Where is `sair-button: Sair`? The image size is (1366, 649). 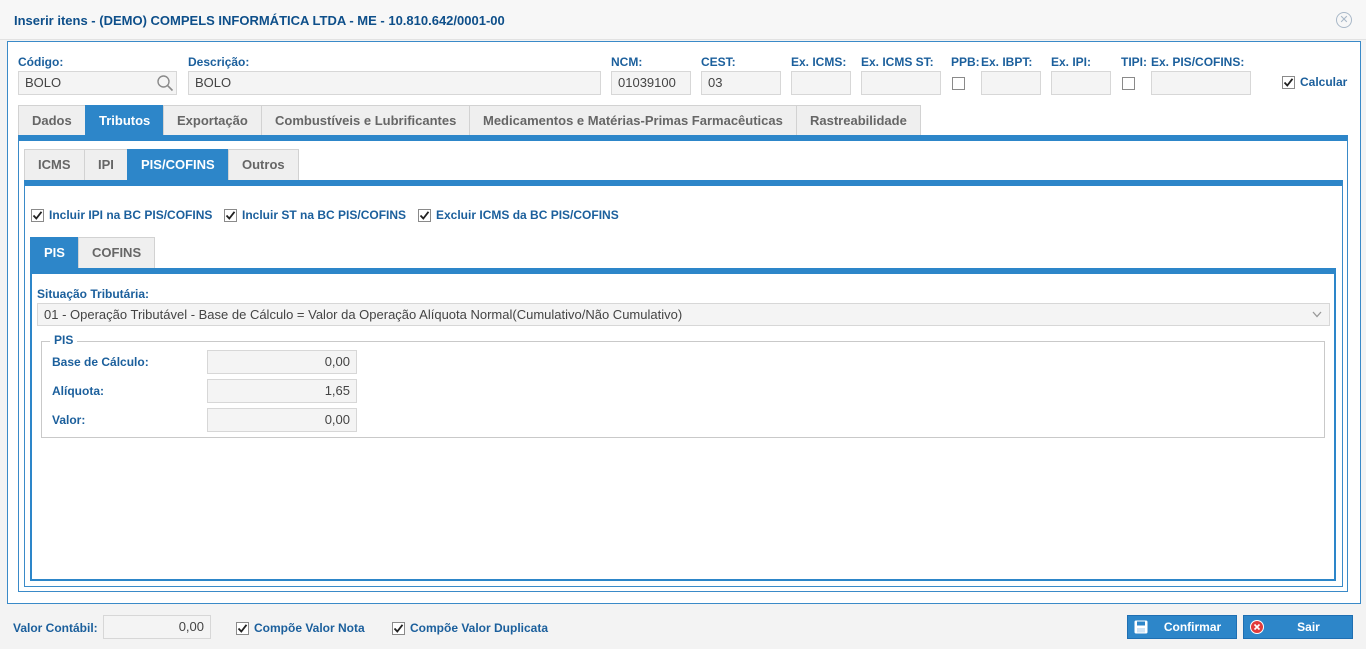
sair-button: Sair is located at coordinates (1298, 627).